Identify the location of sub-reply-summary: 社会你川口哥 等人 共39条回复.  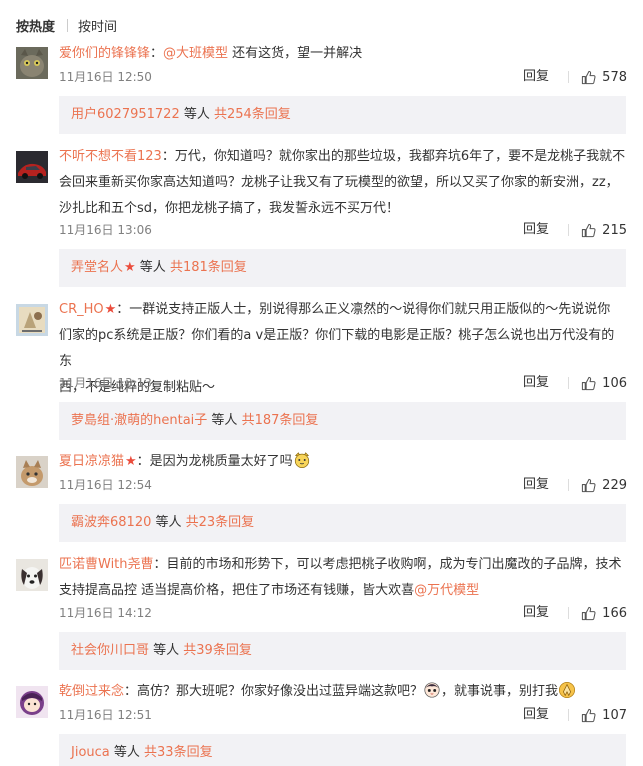
(342, 651).